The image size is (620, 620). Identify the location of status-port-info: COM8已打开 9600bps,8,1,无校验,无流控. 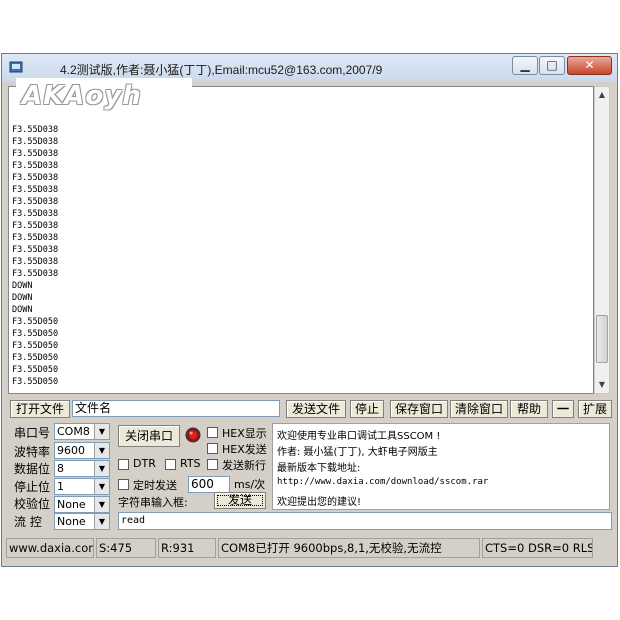
(349, 548).